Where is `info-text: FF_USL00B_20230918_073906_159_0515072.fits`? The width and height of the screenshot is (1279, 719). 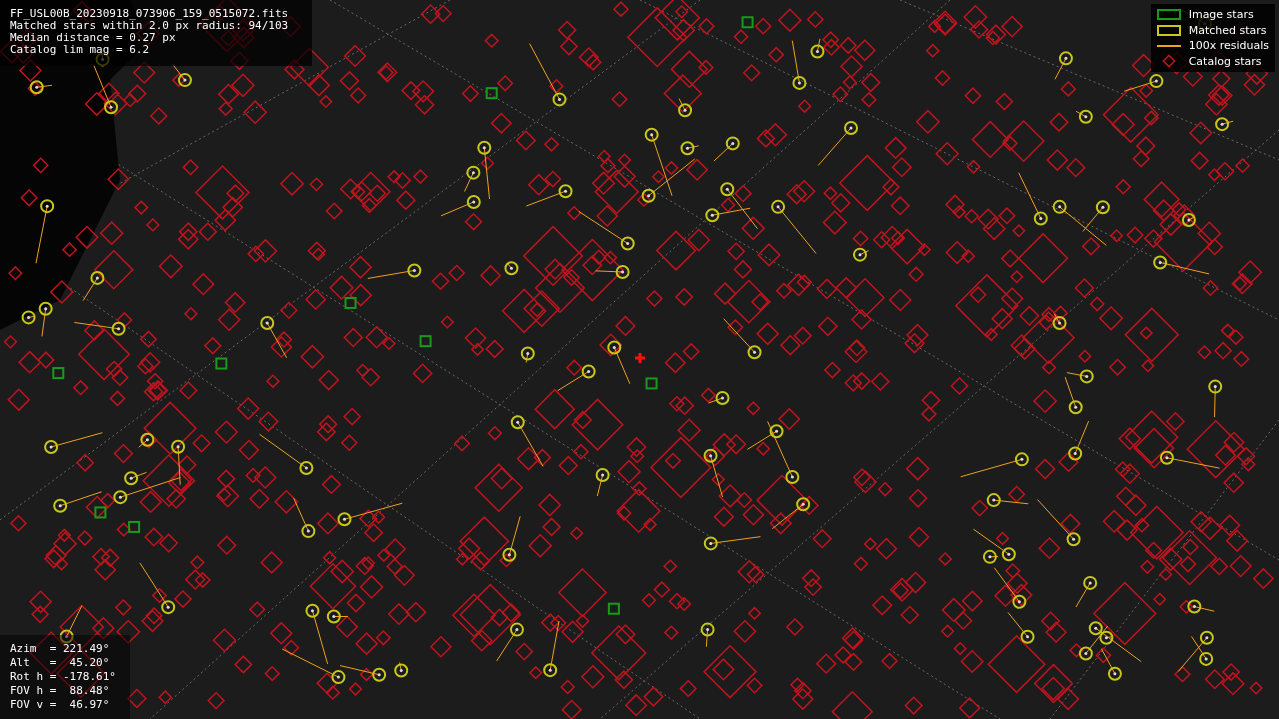 info-text: FF_USL00B_20230918_073906_159_0515072.fits is located at coordinates (149, 14).